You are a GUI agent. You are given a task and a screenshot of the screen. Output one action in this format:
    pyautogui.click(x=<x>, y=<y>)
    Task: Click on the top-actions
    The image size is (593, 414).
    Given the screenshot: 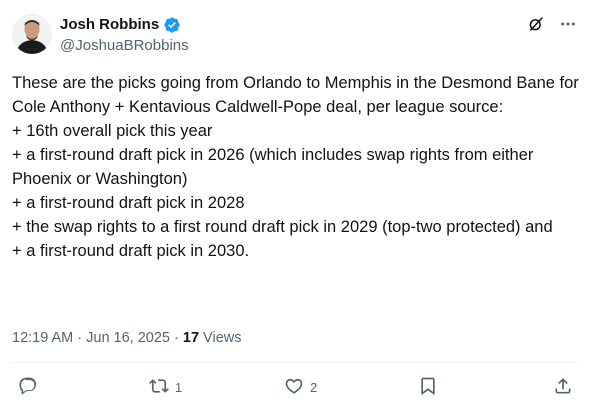 What is the action you would take?
    pyautogui.click(x=552, y=24)
    